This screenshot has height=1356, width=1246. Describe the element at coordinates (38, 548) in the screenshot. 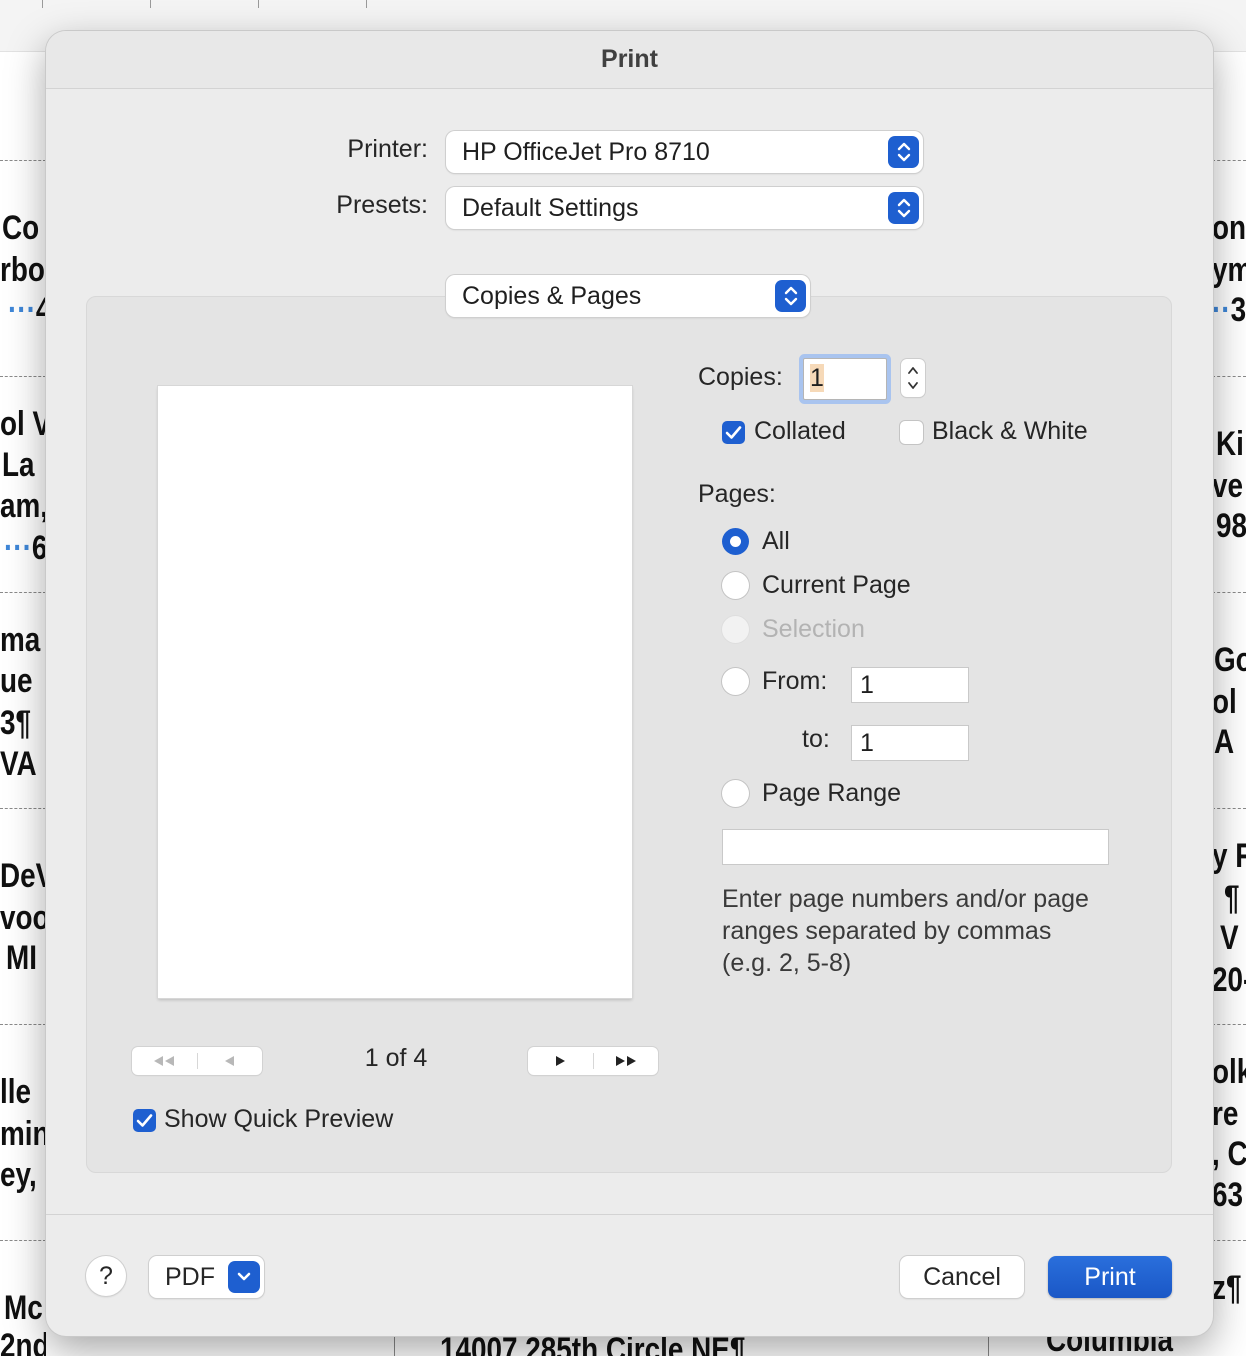

I see `doc-text-part: 60` at that location.